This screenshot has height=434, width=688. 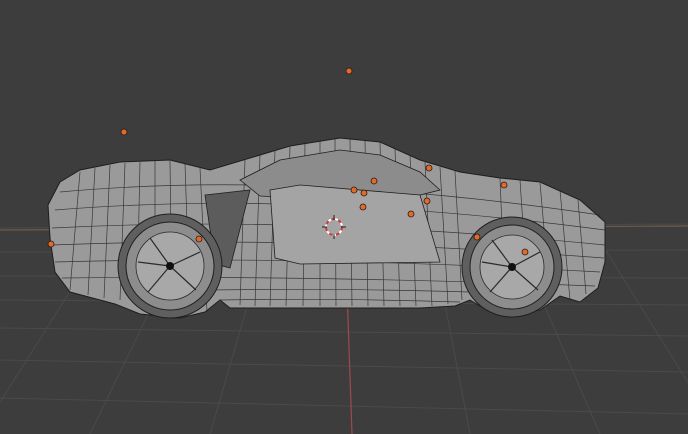 I want to click on rear-wheel, so click(x=170, y=266).